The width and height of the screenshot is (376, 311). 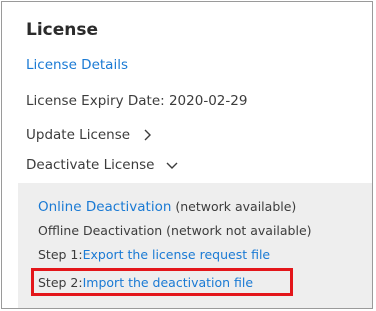 What do you see at coordinates (78, 135) in the screenshot?
I see `update-license-label: Update License` at bounding box center [78, 135].